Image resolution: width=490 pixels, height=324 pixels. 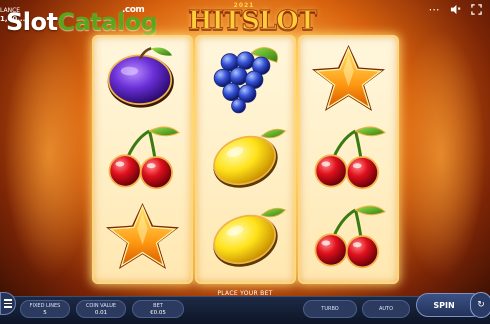 I want to click on fullscreen-icon, so click(x=476, y=9).